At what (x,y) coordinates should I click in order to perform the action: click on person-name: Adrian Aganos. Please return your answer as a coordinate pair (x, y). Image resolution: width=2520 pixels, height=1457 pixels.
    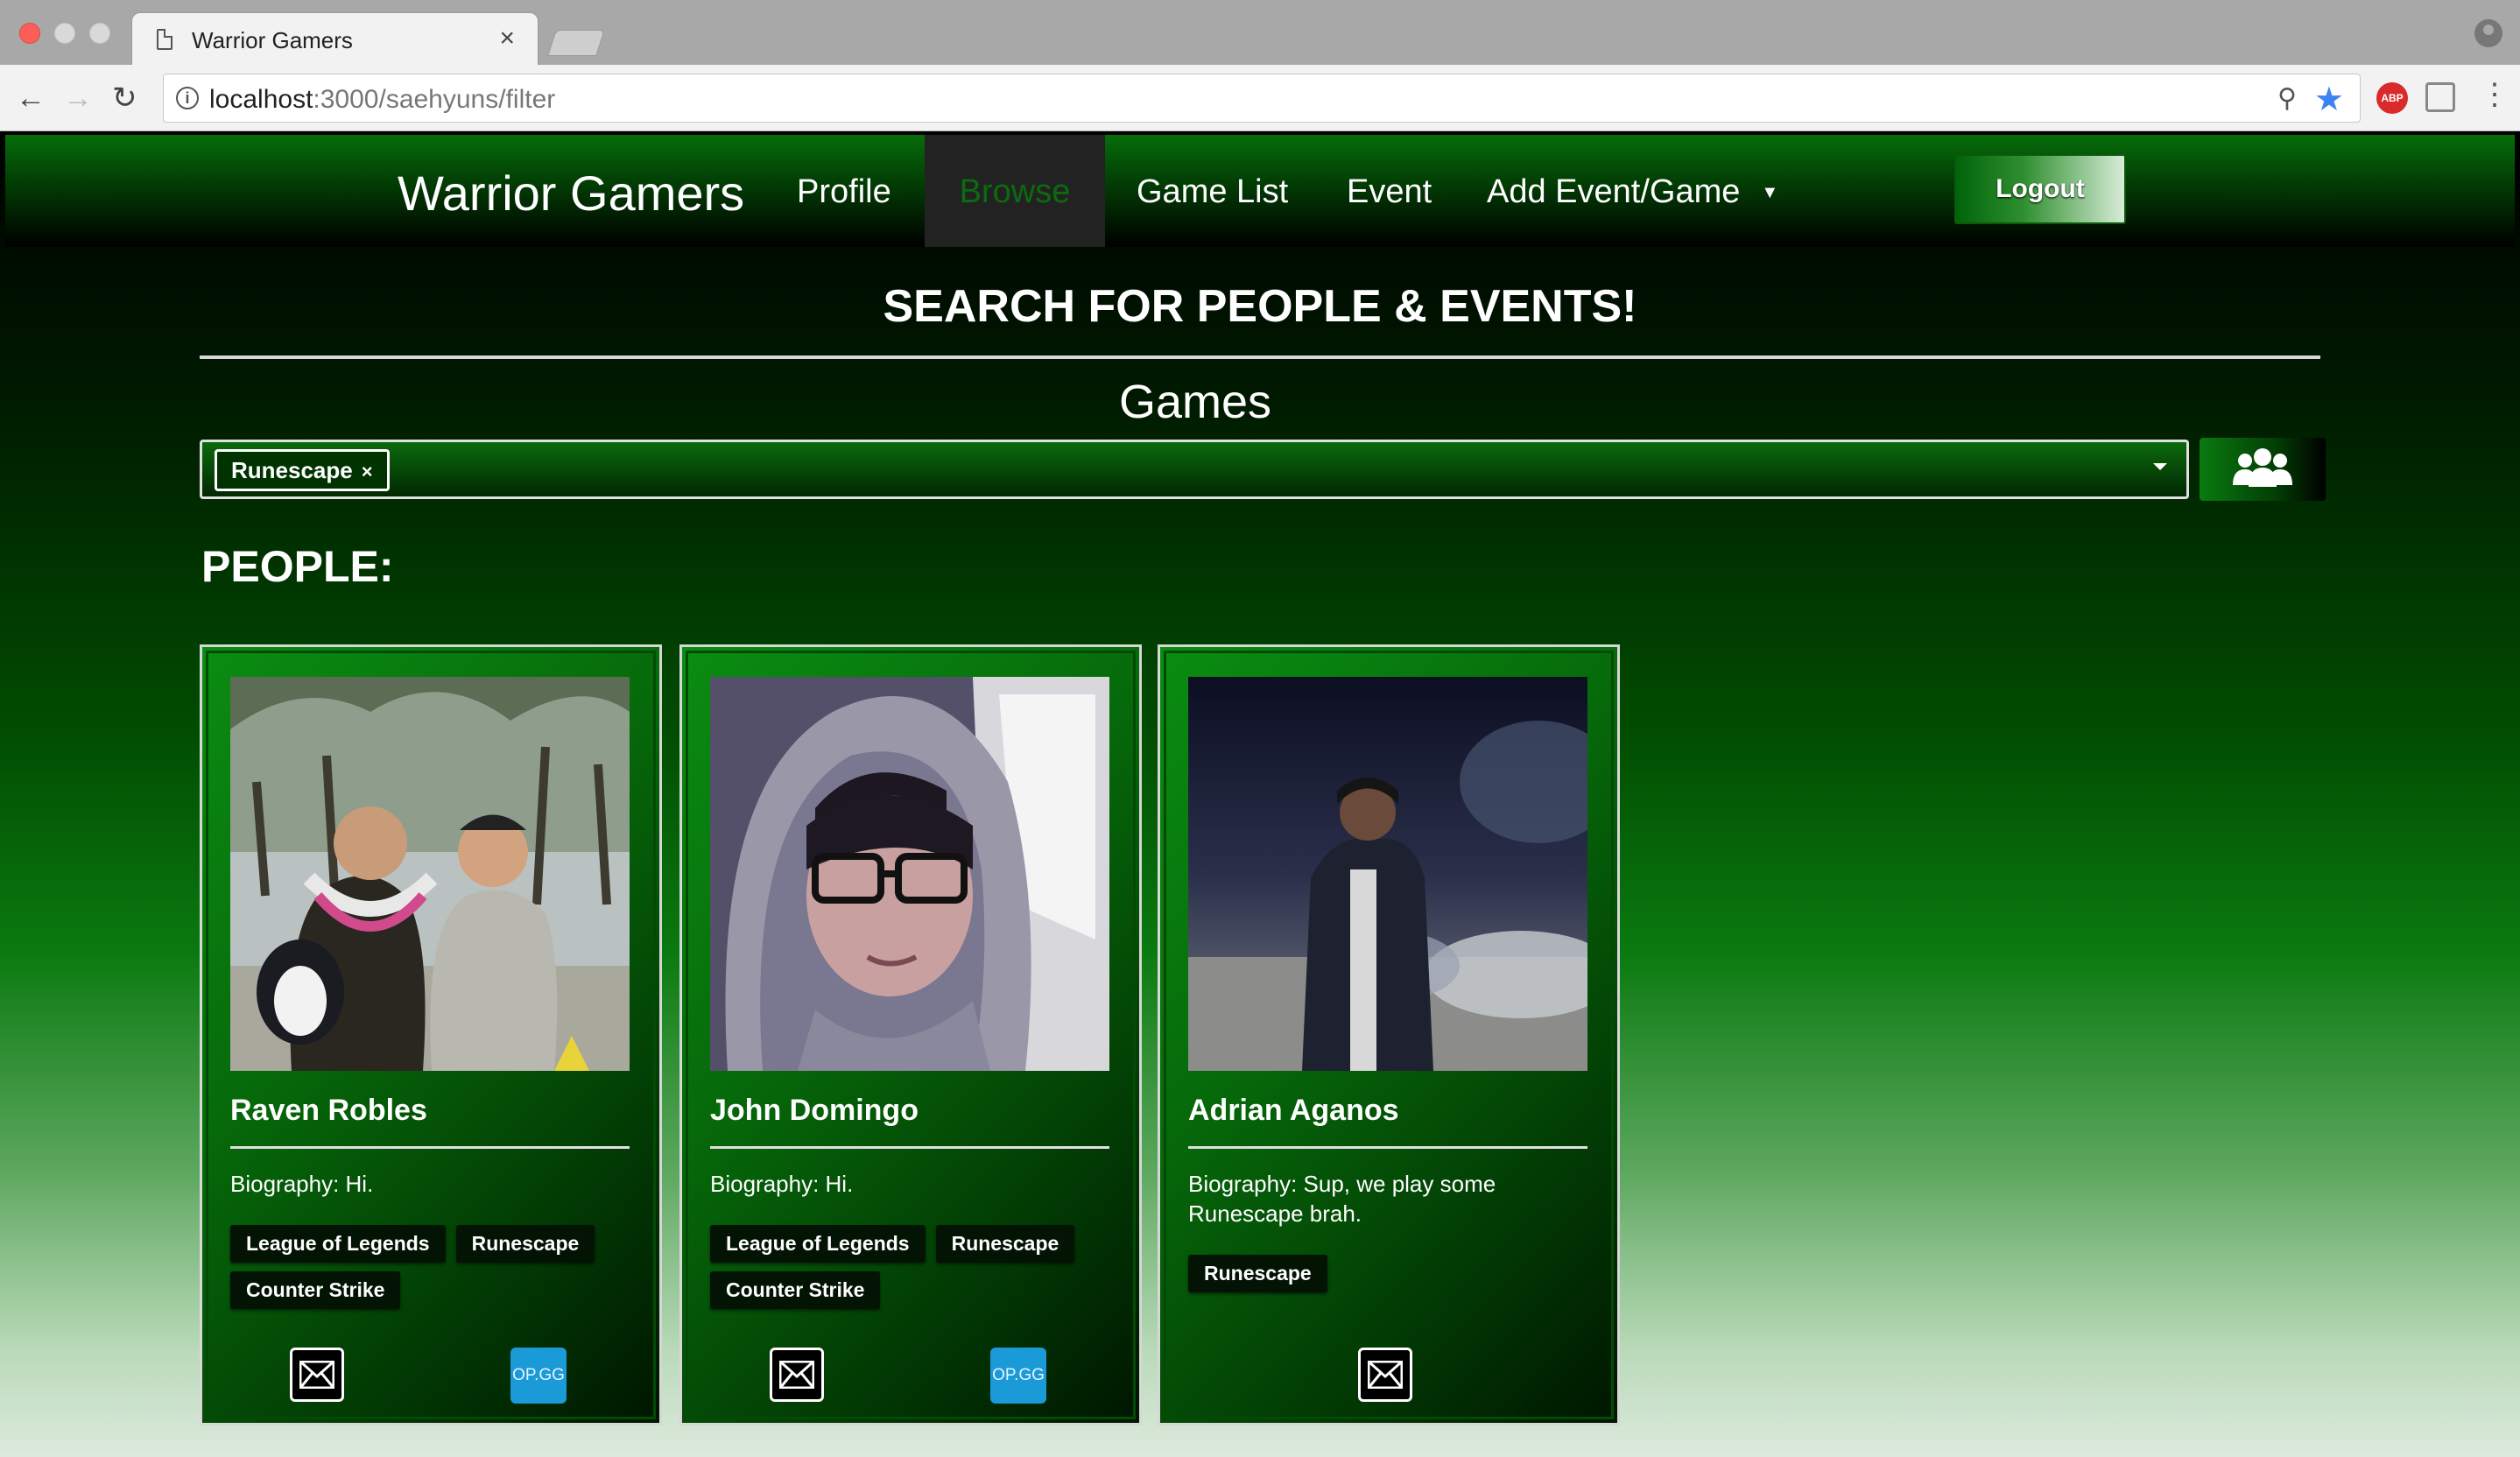
    Looking at the image, I should click on (1293, 1111).